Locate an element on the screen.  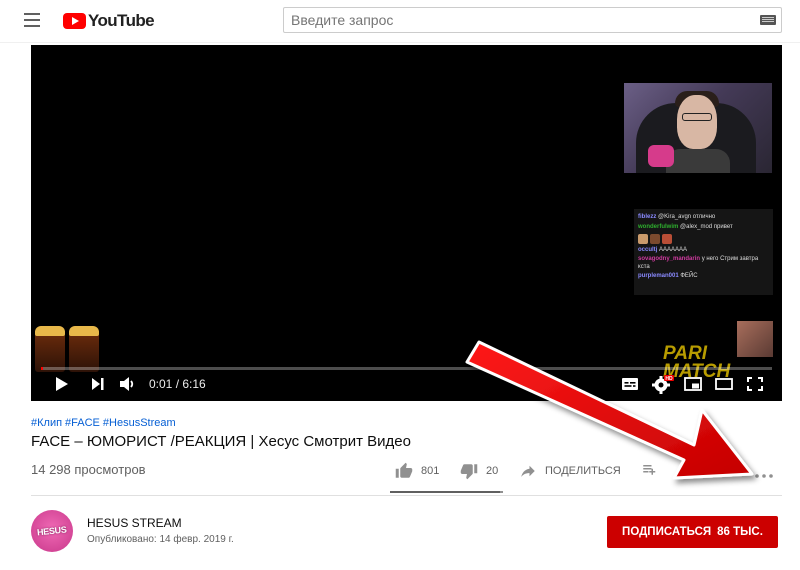
progress-bar is located at coordinates (406, 368).